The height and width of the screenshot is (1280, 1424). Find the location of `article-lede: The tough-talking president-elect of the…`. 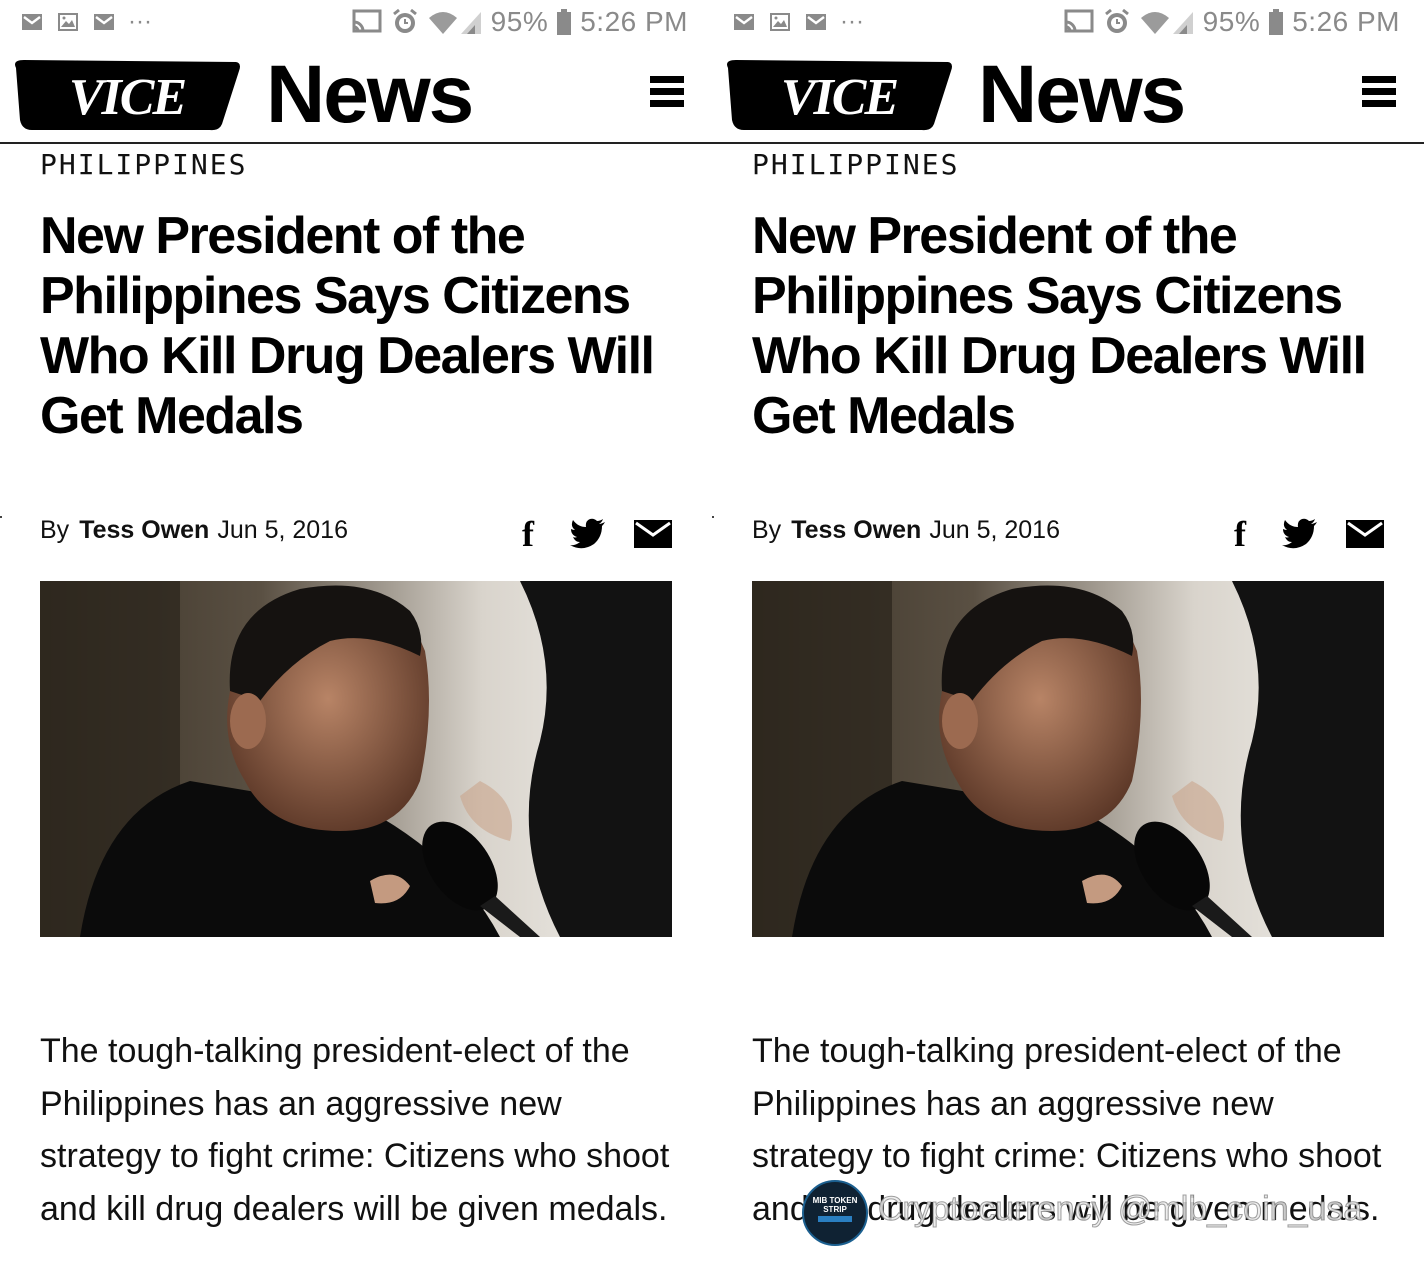

article-lede: The tough-talking president-elect of the… is located at coordinates (355, 1130).